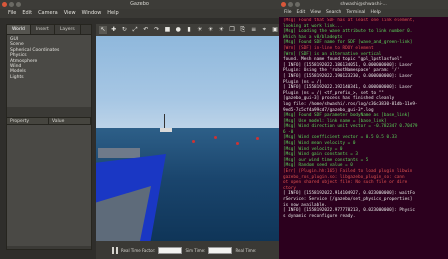 The width and height of the screenshot is (448, 259). Describe the element at coordinates (119, 153) in the screenshot. I see `dock-top` at that location.